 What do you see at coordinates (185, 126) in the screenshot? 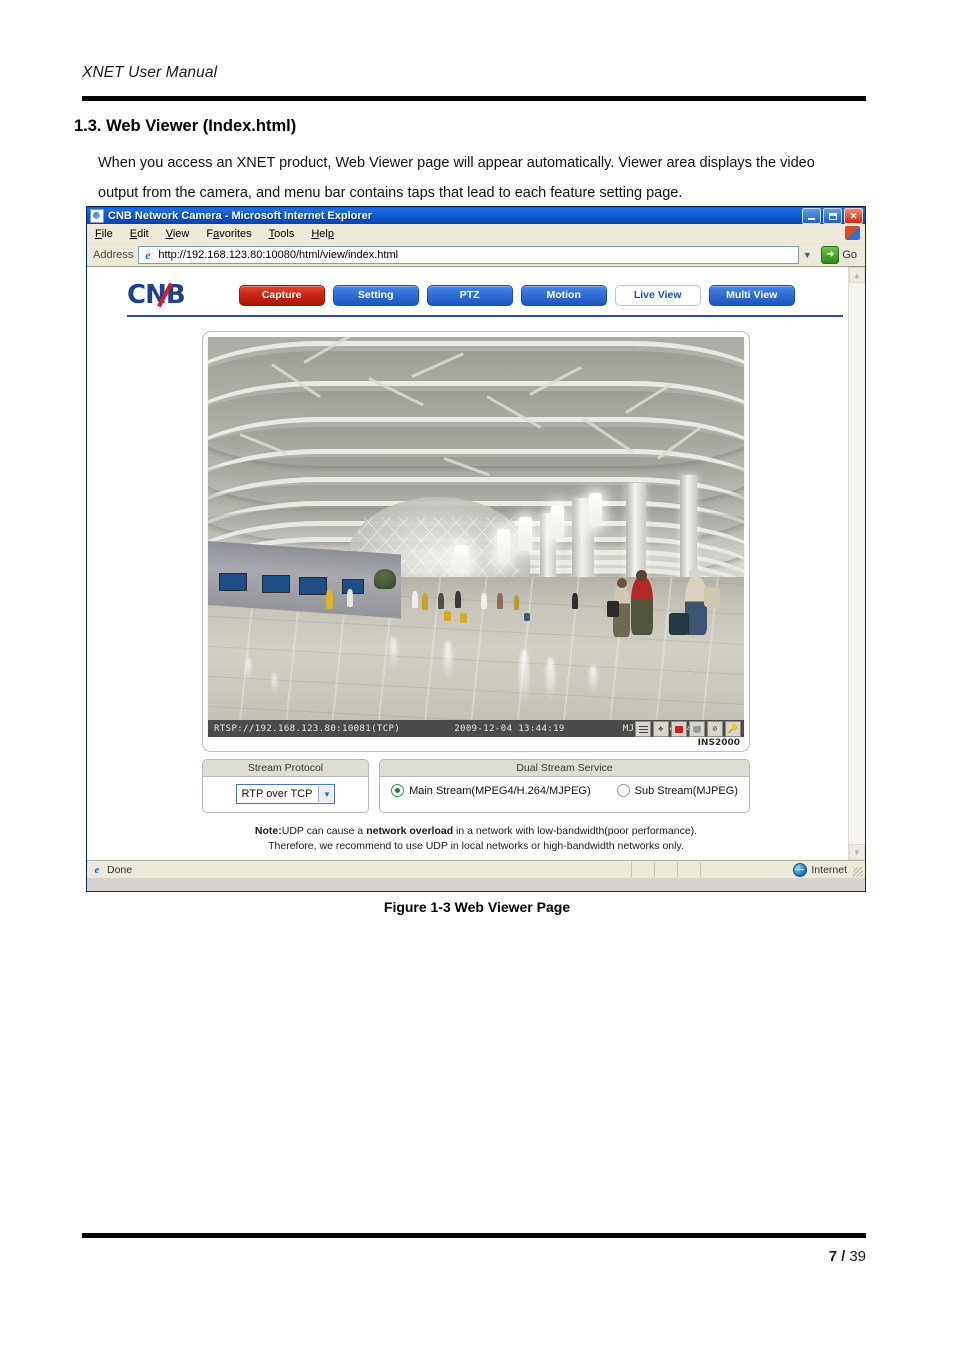
I see `section-title: 1.3. Web Viewer (Index.html)` at bounding box center [185, 126].